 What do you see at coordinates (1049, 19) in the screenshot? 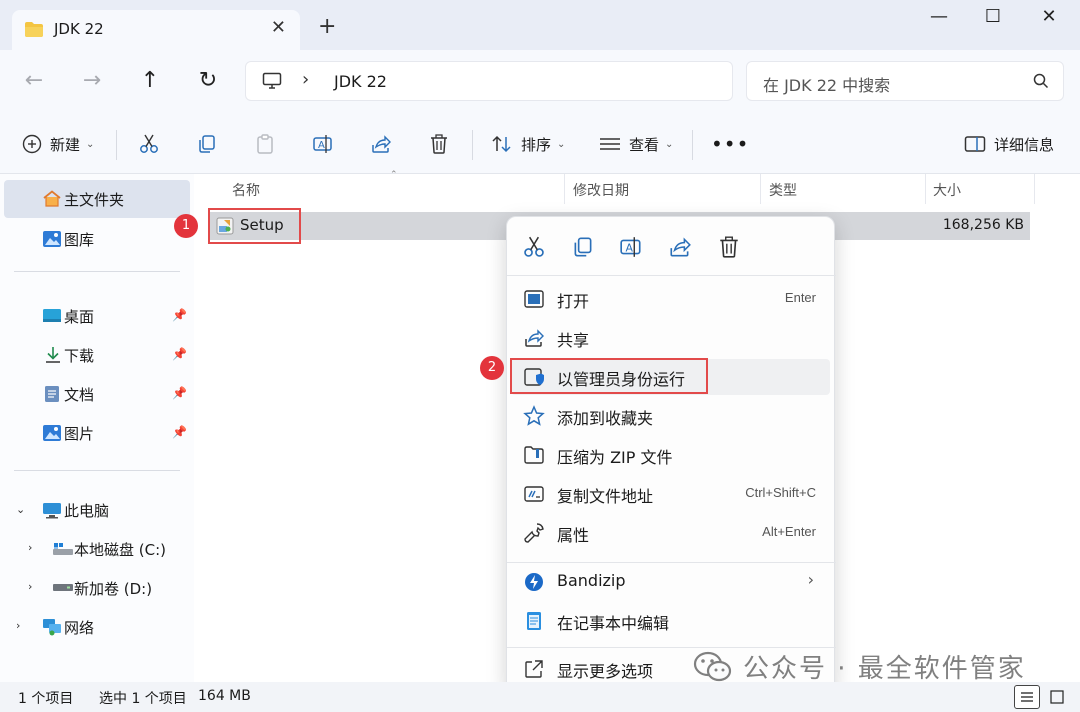
I see `close-window-icon: ✕` at bounding box center [1049, 19].